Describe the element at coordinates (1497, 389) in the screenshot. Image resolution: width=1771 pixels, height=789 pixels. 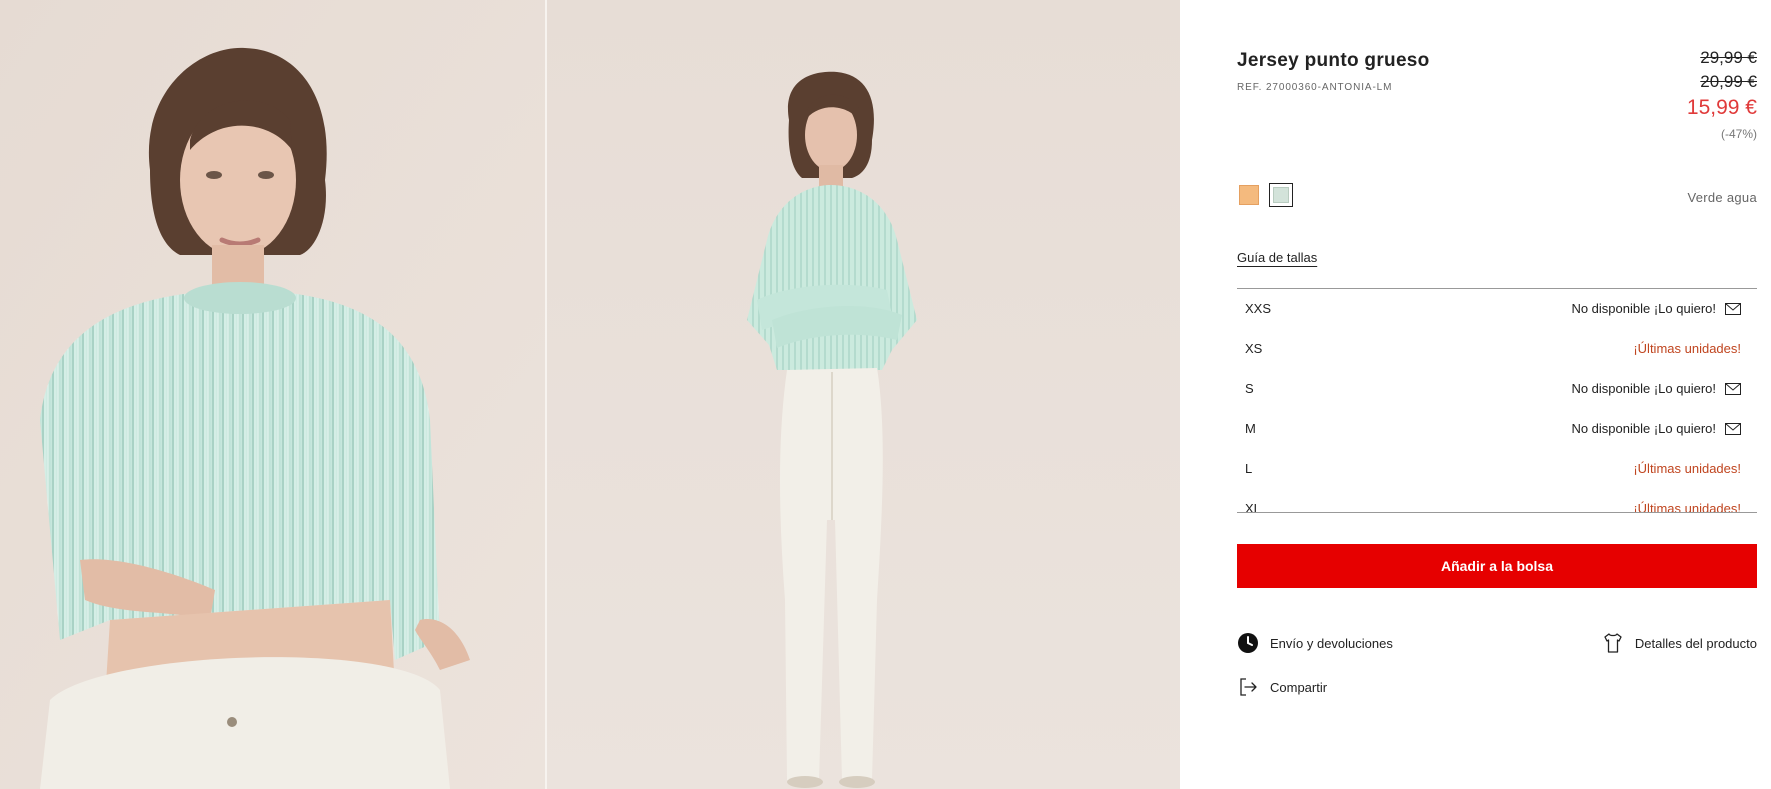
I see `size-row-s: S No disponible ¡Lo quiero!` at that location.